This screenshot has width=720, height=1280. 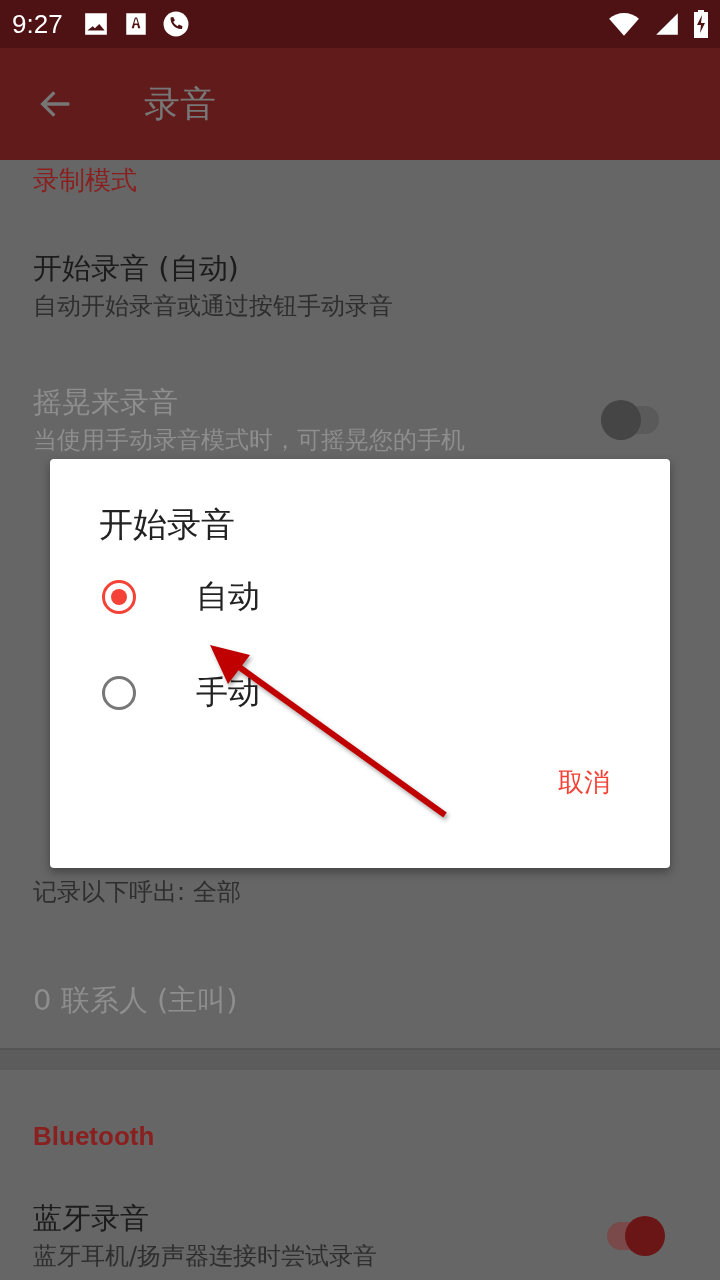 What do you see at coordinates (85, 180) in the screenshot?
I see `section-header: 录制模式` at bounding box center [85, 180].